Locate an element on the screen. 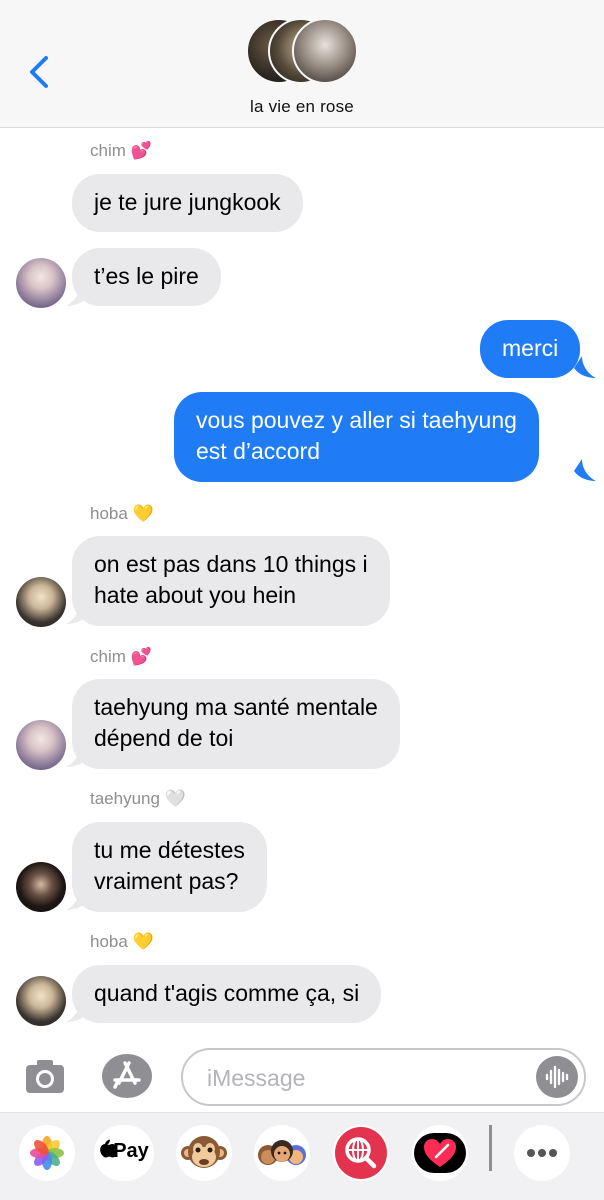 Image resolution: width=604 pixels, height=1200 pixels. sender-label: taehyung 🤍 is located at coordinates (138, 799).